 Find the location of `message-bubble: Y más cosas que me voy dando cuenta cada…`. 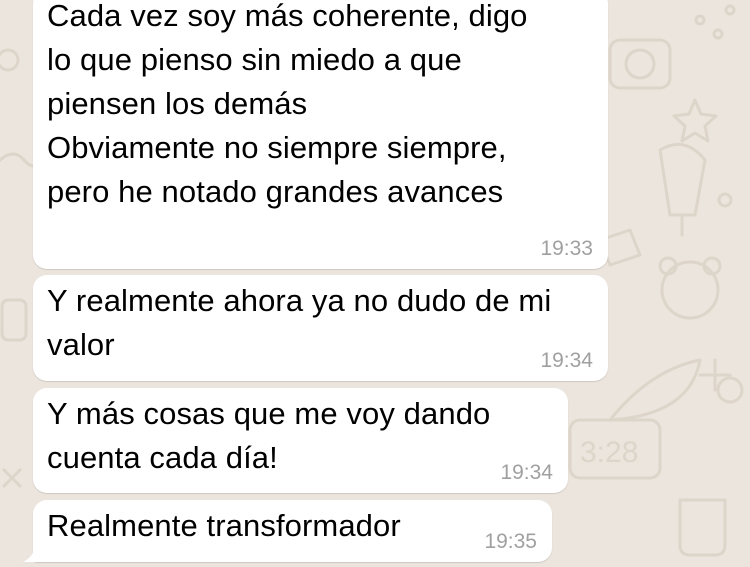

message-bubble: Y más cosas que me voy dando cuenta cada… is located at coordinates (300, 440).